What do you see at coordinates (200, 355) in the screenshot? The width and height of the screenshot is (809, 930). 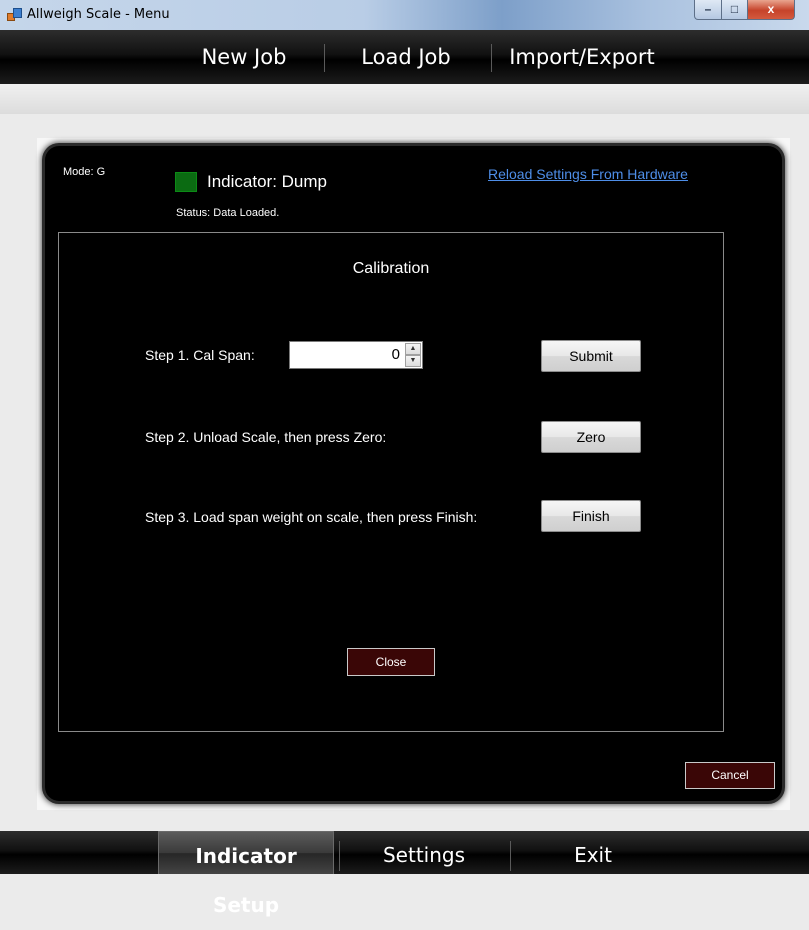 I see `step1-label: Step 1. Cal Span:` at bounding box center [200, 355].